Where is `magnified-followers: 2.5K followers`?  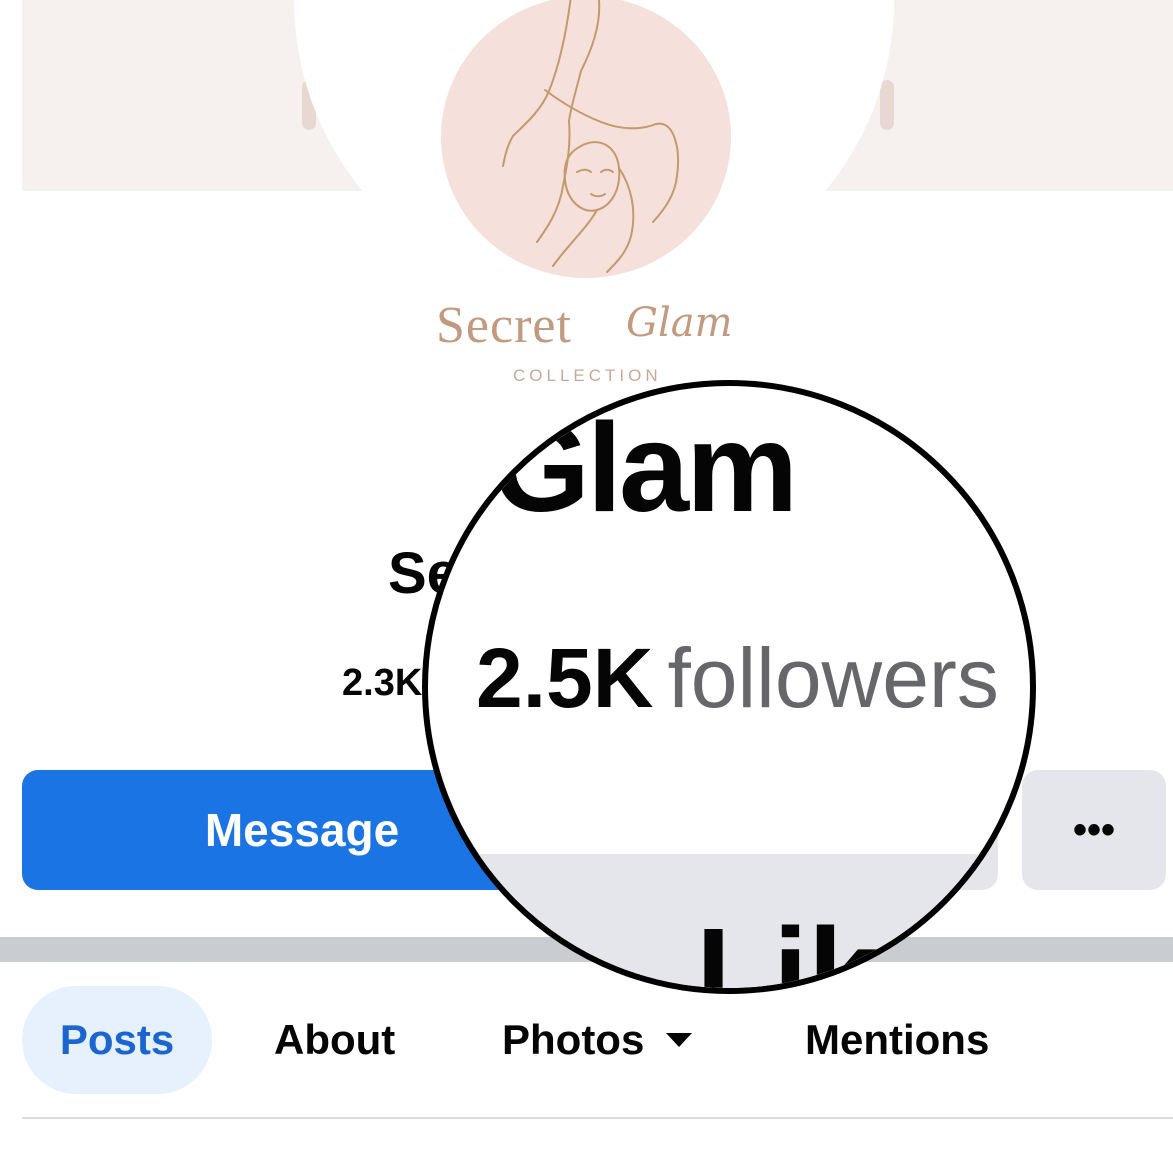
magnified-followers: 2.5K followers is located at coordinates (737, 678).